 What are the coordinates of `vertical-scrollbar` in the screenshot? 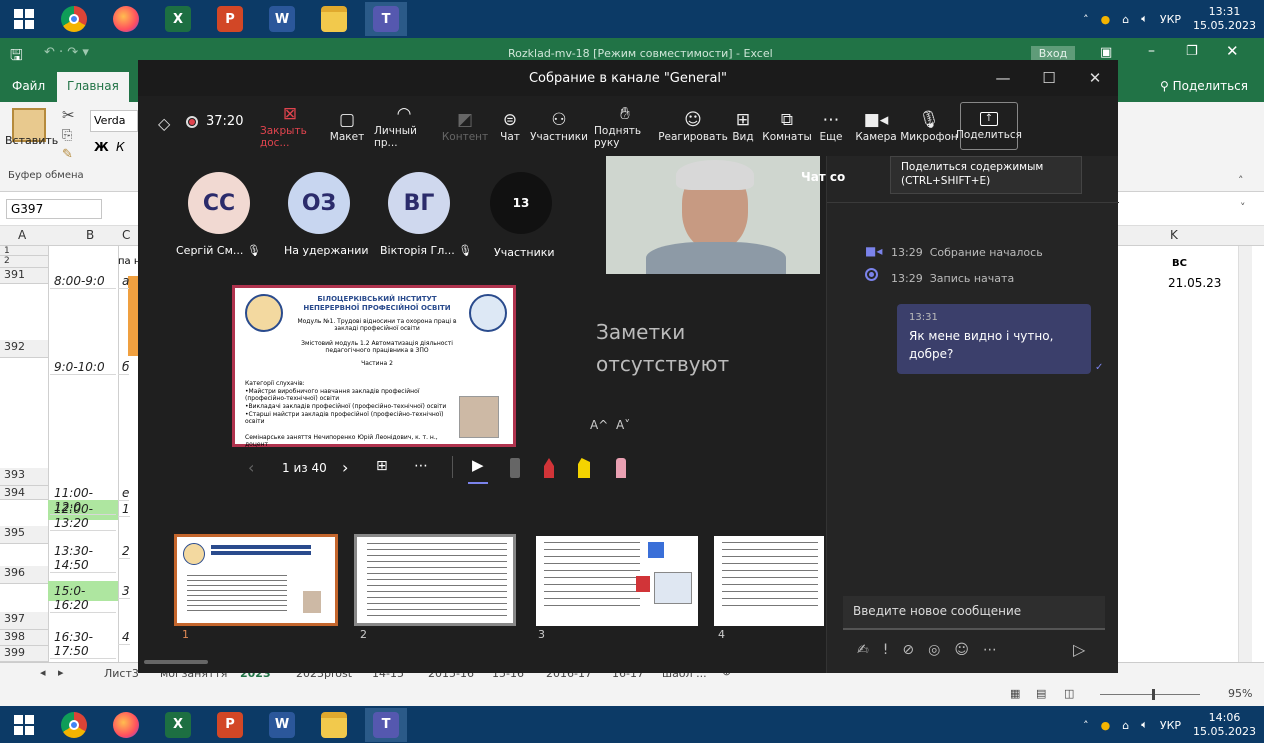 It's located at (1245, 454).